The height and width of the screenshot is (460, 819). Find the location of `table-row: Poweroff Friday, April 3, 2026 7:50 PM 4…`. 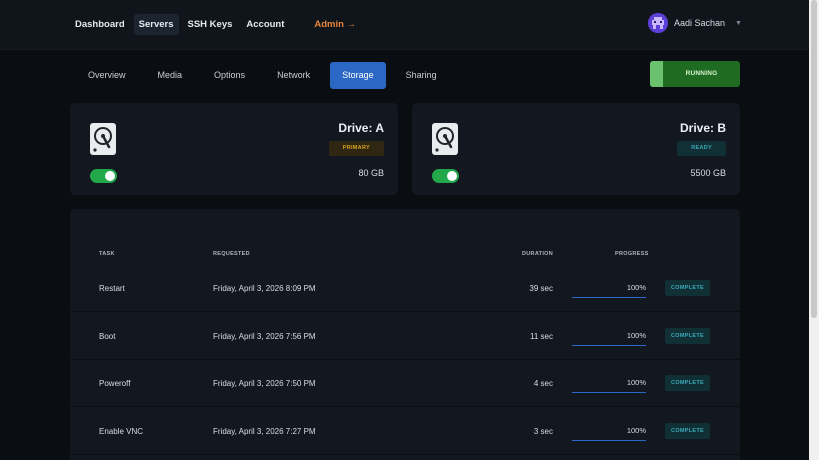

table-row: Poweroff Friday, April 3, 2026 7:50 PM 4… is located at coordinates (405, 383).